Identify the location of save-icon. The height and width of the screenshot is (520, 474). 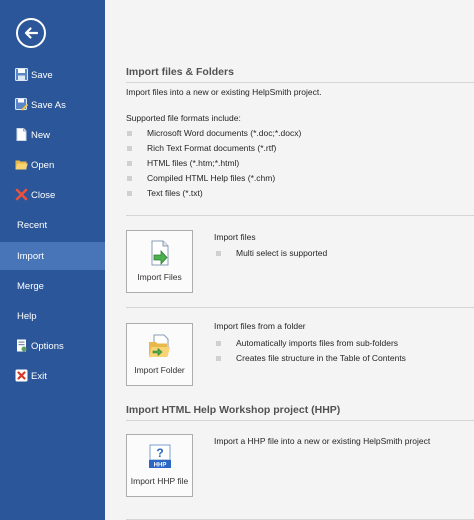
(21, 74).